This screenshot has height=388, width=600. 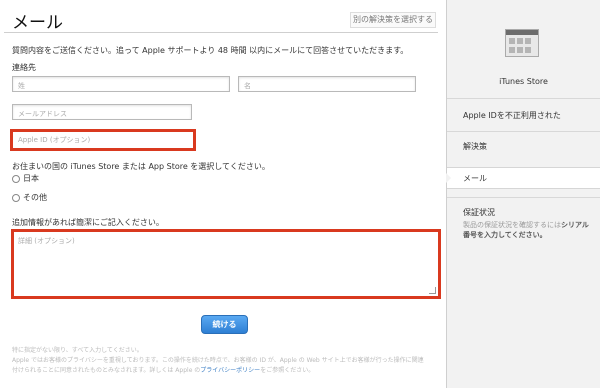 I want to click on warranty-description: 製品の保証状況を確認するにはシリアル番号を入力してください。, so click(x=527, y=230).